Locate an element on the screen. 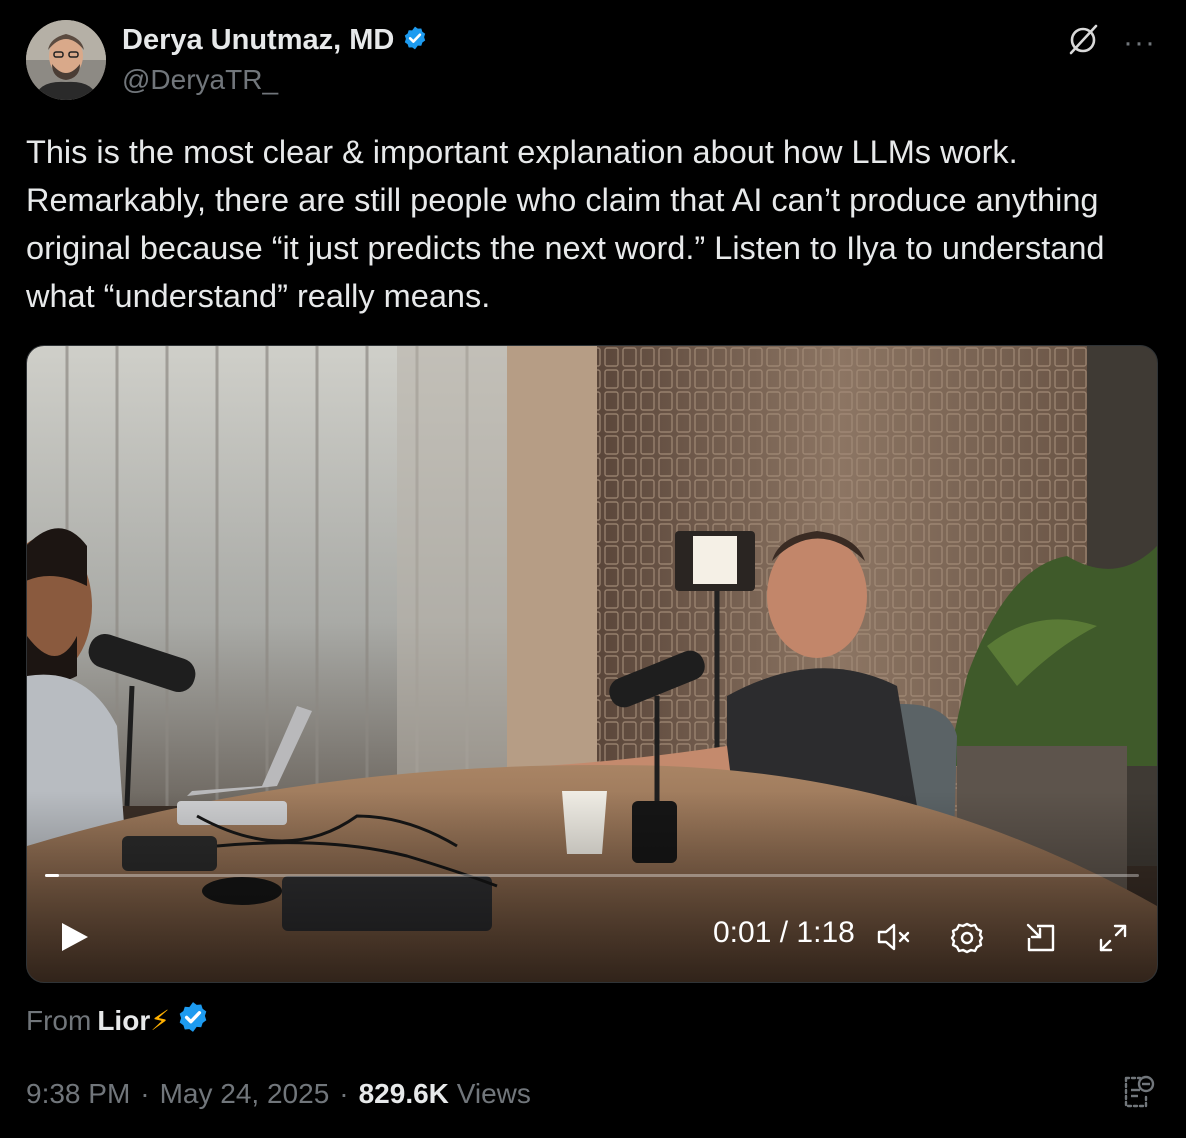  views-label: Views is located at coordinates (493, 1093).